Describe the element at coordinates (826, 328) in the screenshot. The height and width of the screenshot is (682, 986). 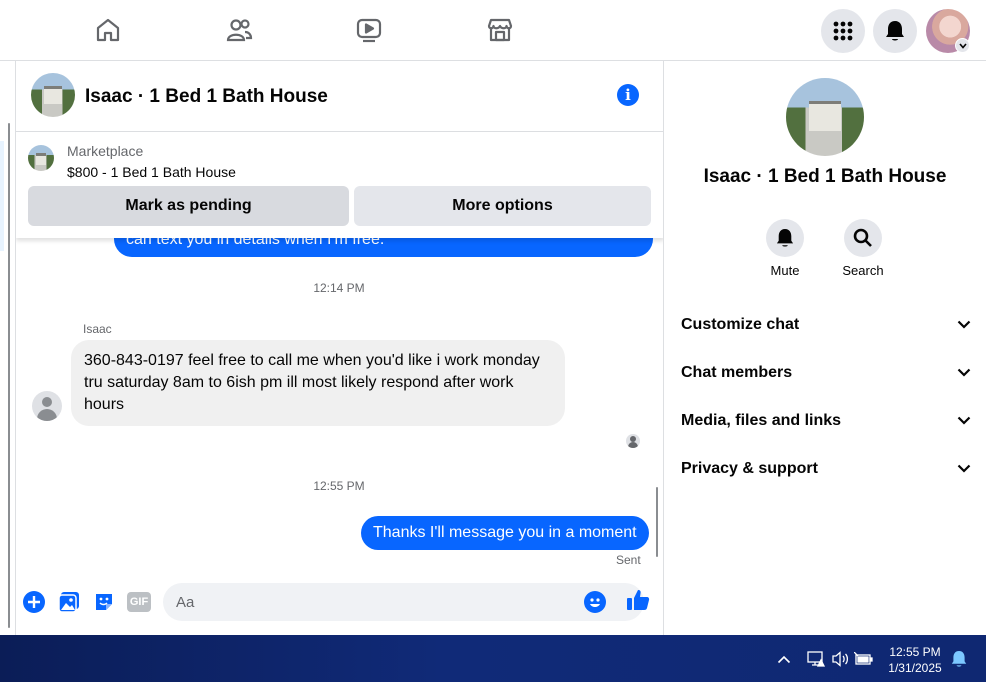
I see `section-customize-chat: Customize chat` at that location.